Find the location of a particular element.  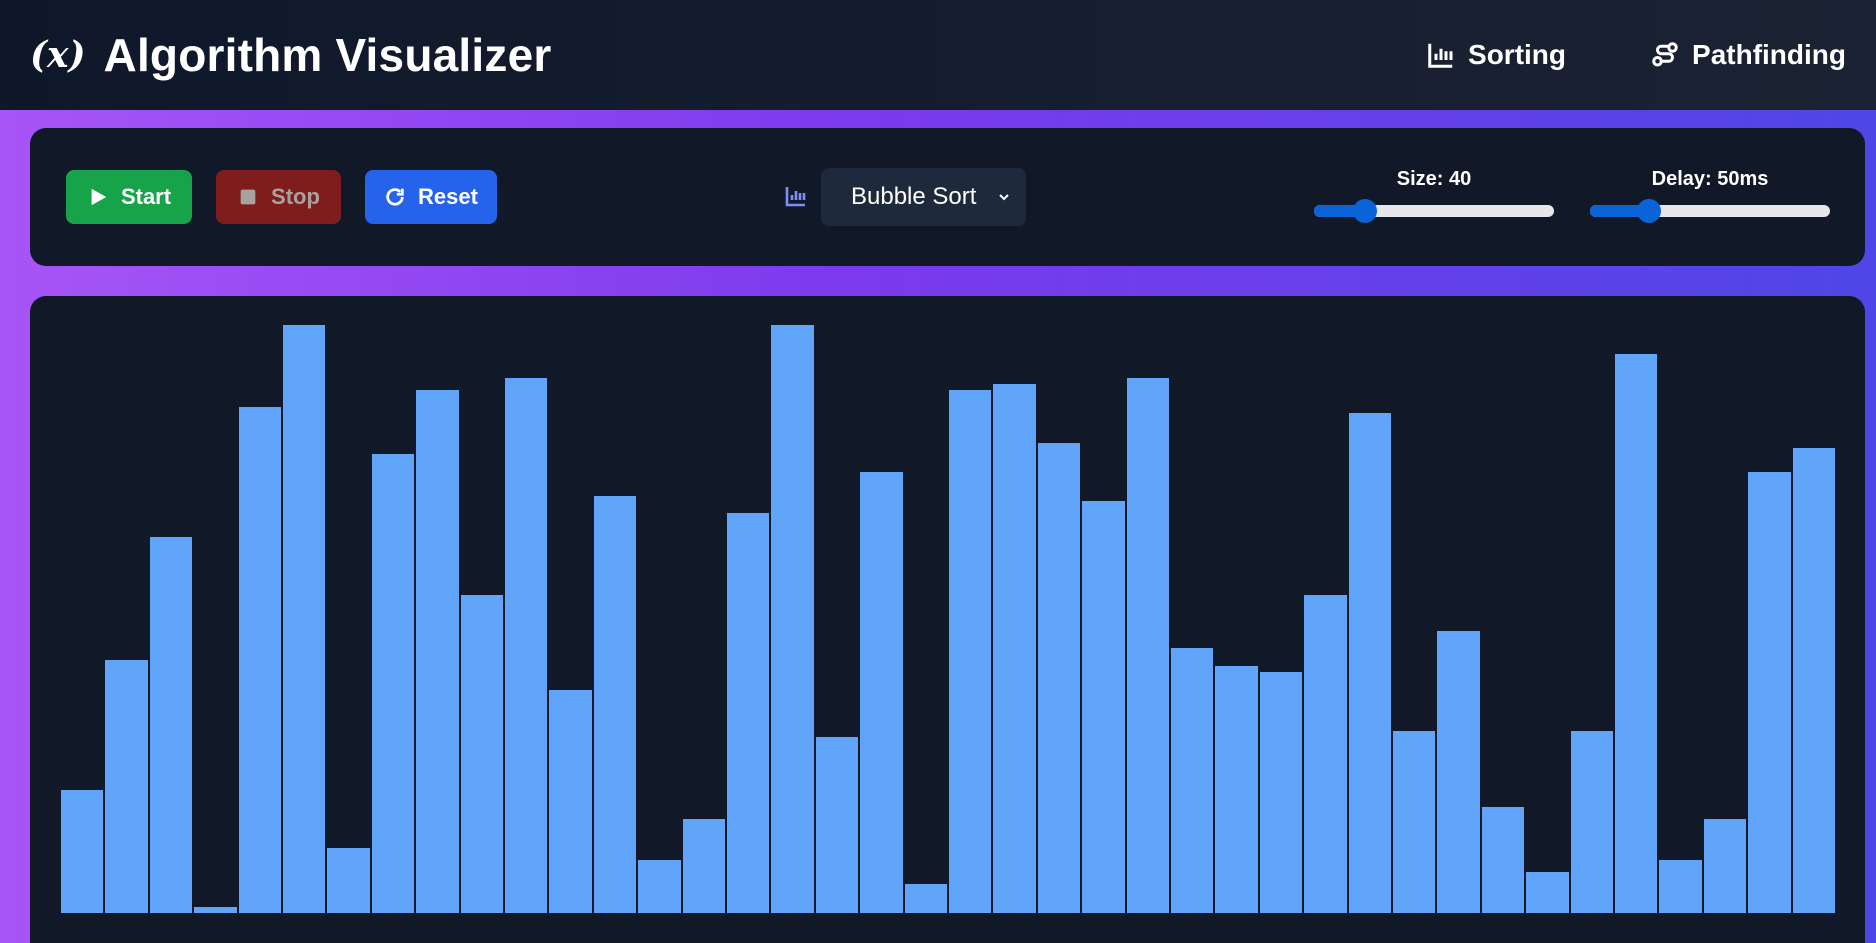

stop-icon is located at coordinates (248, 197).